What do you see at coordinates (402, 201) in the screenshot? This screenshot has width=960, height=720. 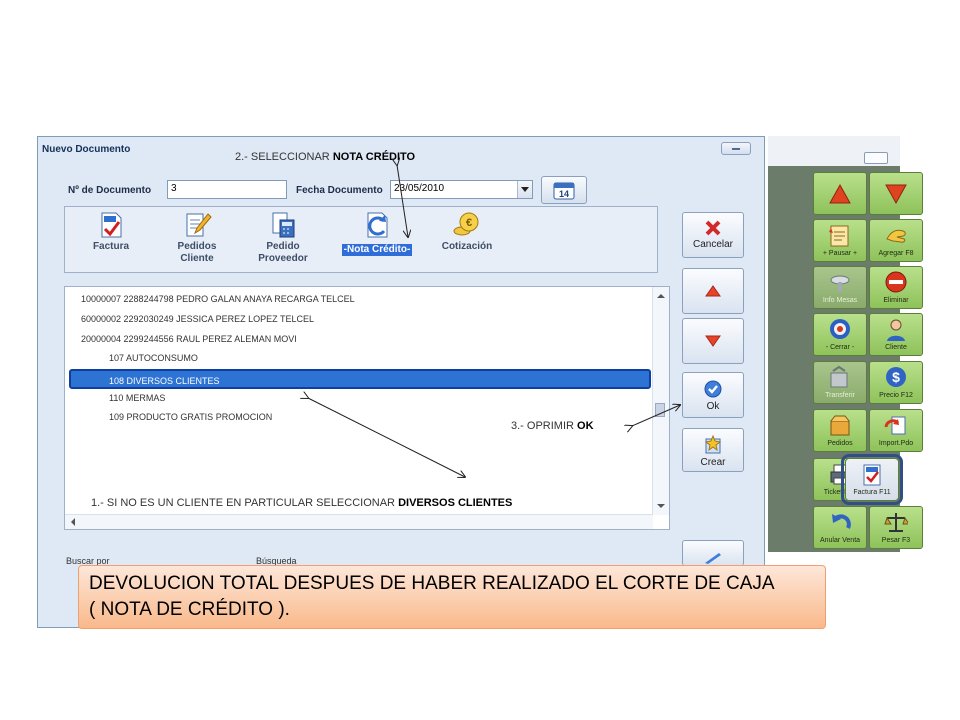 I see `arrow-step2` at bounding box center [402, 201].